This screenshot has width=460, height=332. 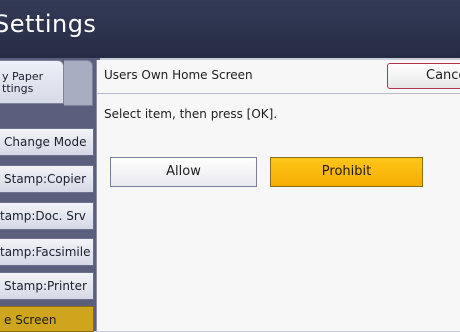 I want to click on page-title: Settings, so click(x=48, y=24).